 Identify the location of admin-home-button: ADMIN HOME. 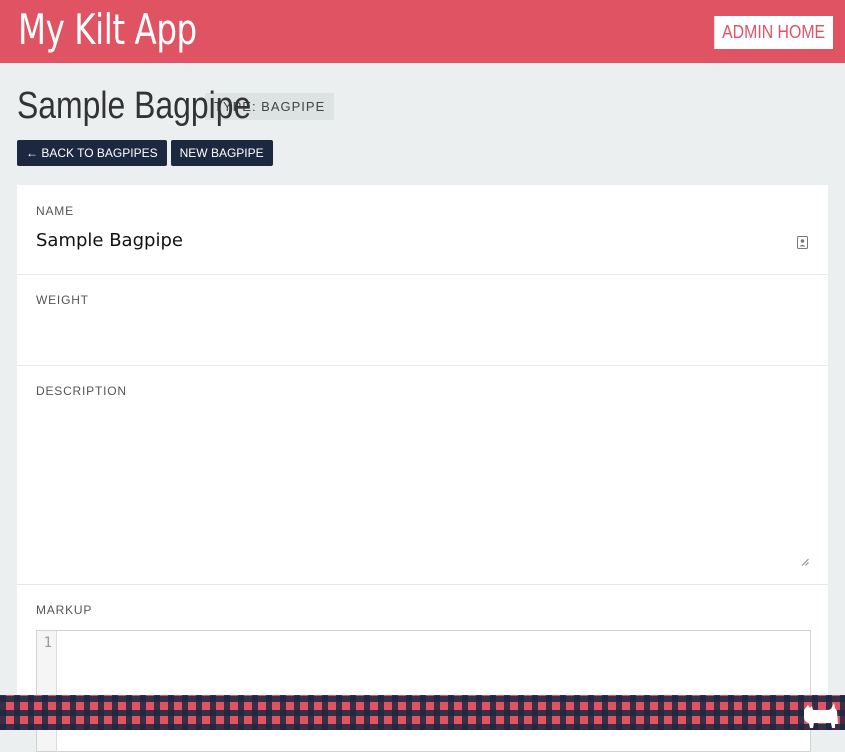
(773, 32).